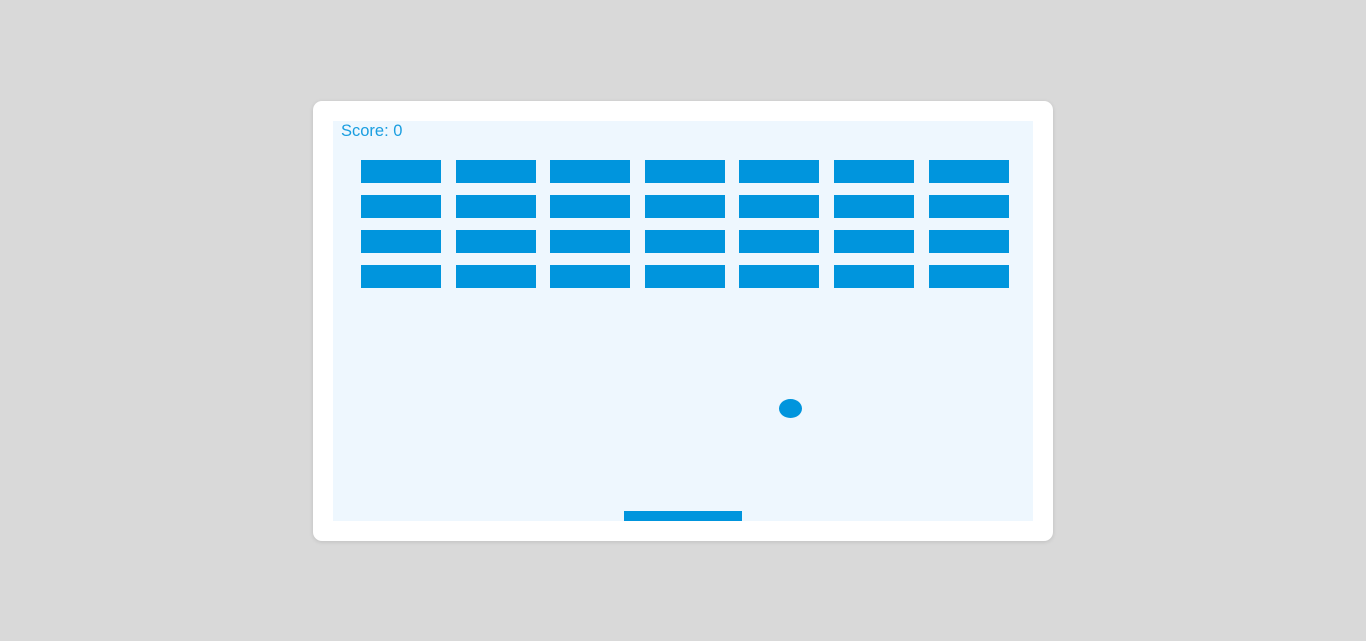 This screenshot has width=1366, height=641. What do you see at coordinates (790, 408) in the screenshot?
I see `ball` at bounding box center [790, 408].